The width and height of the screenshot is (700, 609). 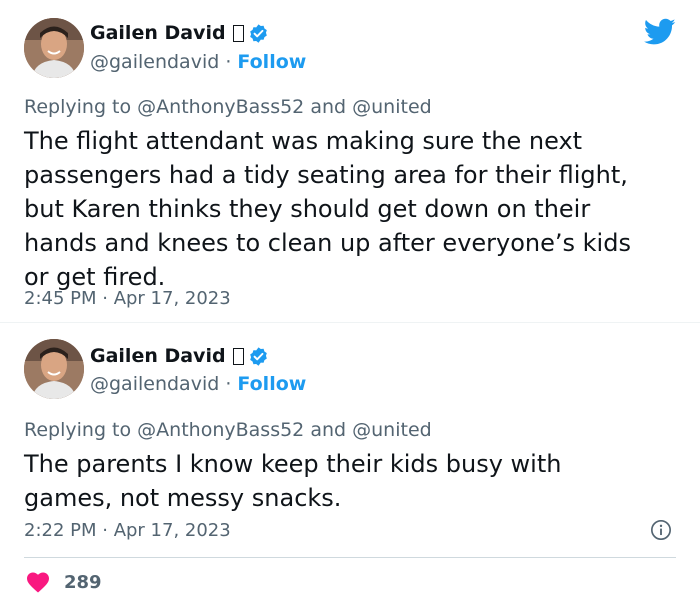 What do you see at coordinates (83, 582) in the screenshot?
I see `like-count: 289` at bounding box center [83, 582].